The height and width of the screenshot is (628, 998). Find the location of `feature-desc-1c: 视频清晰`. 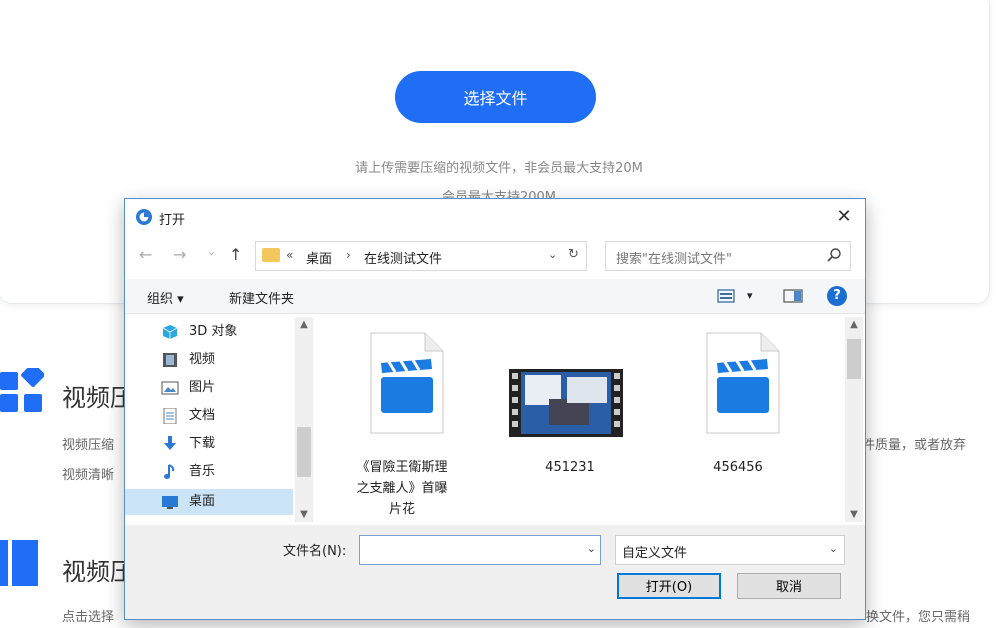

feature-desc-1c: 视频清晰 is located at coordinates (88, 475).